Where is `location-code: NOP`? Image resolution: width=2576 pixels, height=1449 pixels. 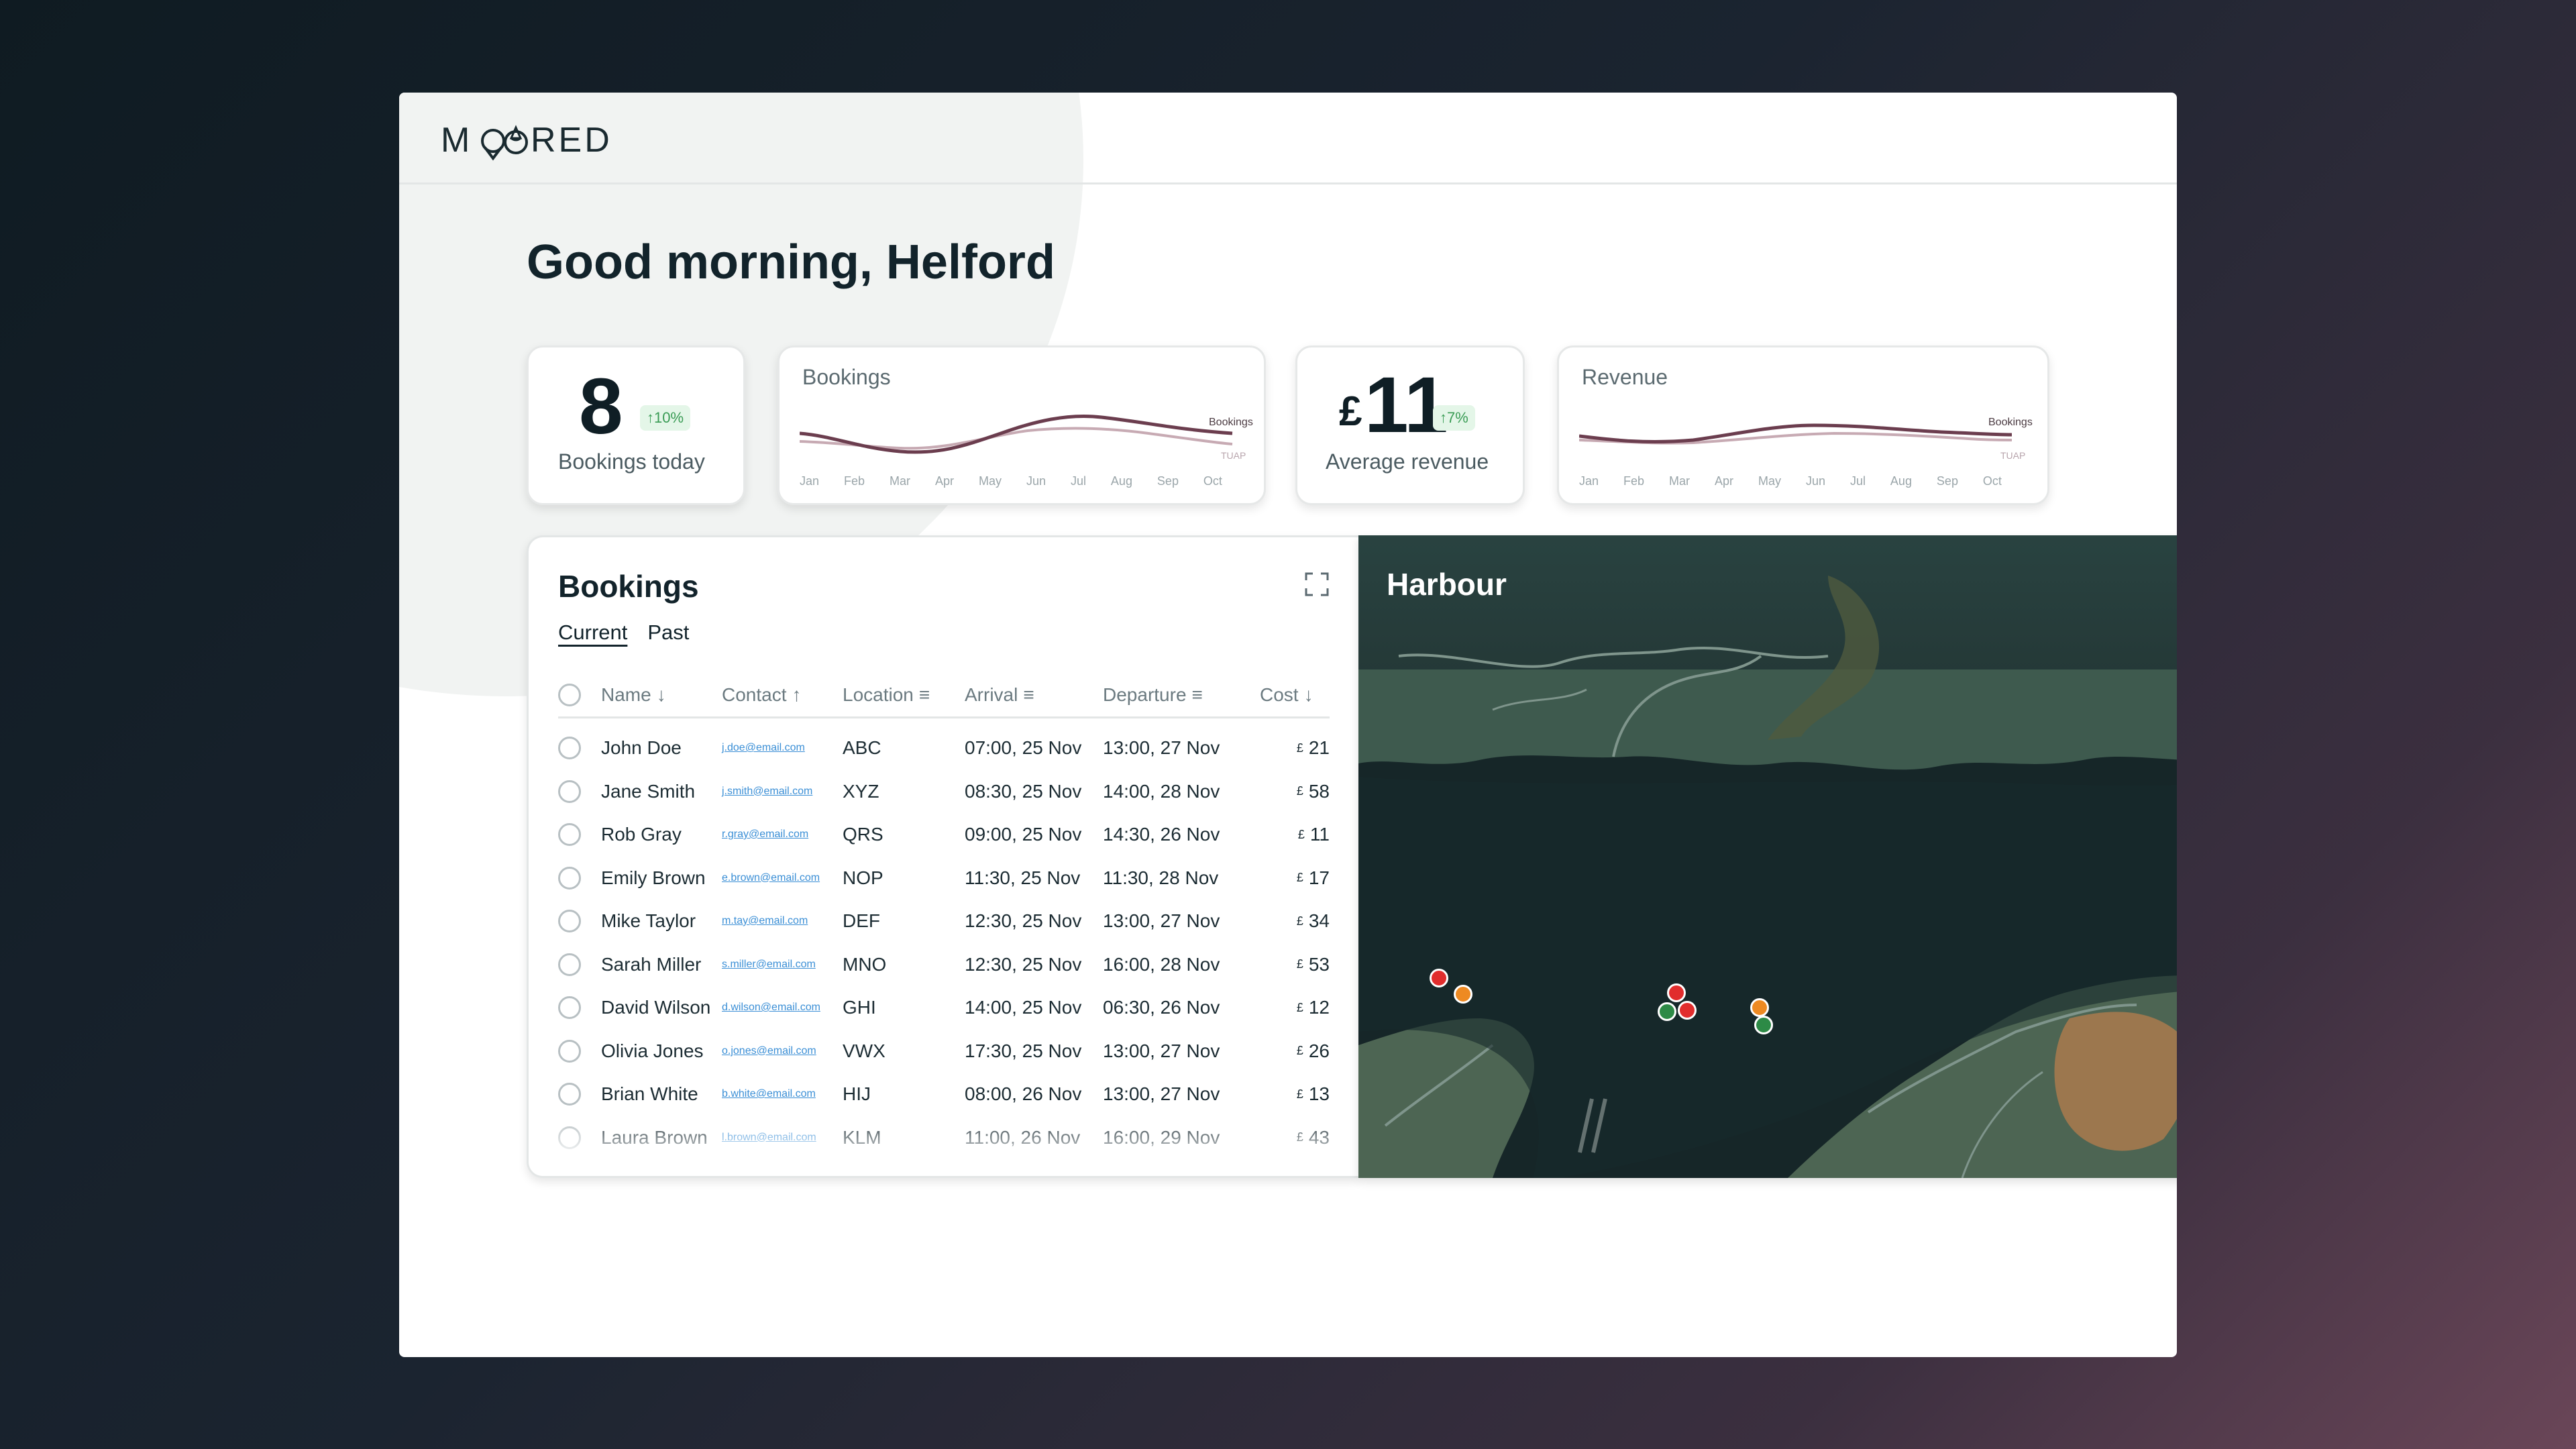 location-code: NOP is located at coordinates (863, 877).